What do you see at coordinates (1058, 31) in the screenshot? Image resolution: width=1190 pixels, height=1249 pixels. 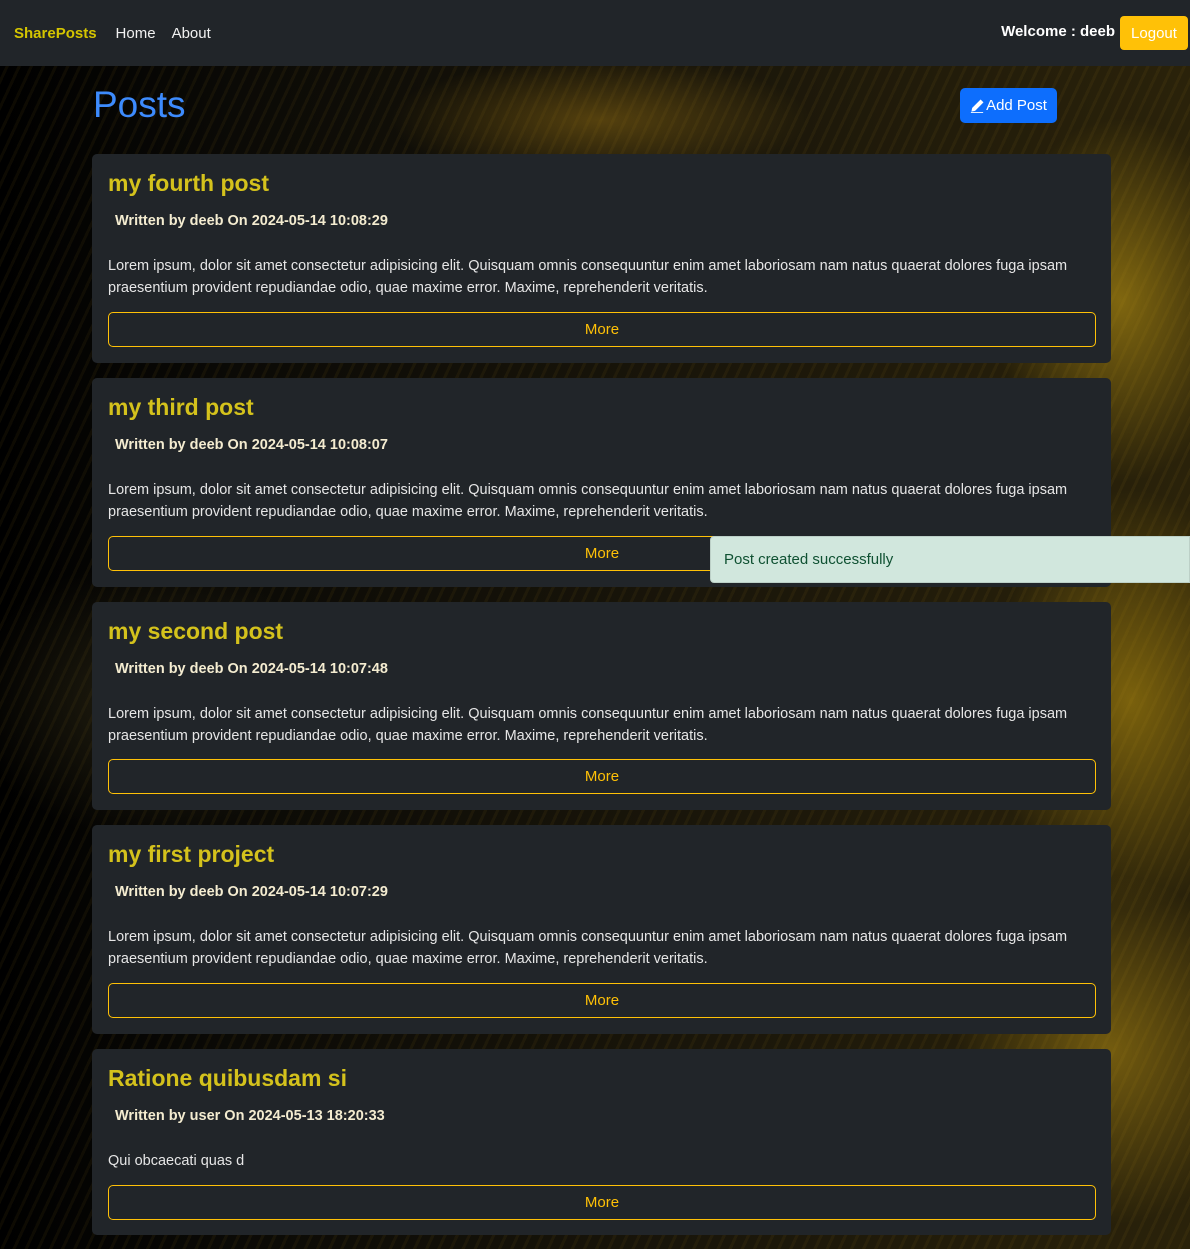 I see `welcome-text: Welcome : deeb` at bounding box center [1058, 31].